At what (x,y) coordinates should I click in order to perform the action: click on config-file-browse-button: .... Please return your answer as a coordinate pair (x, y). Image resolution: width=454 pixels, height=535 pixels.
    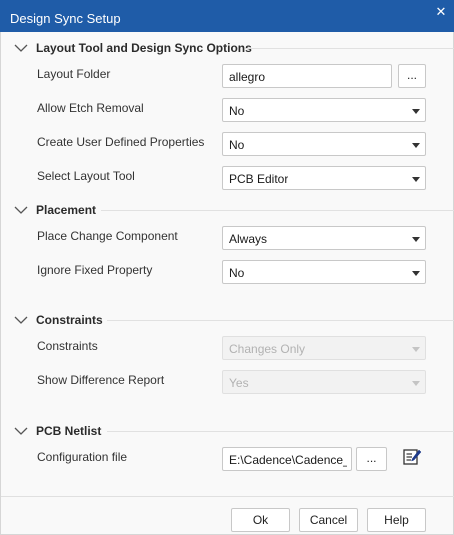
    Looking at the image, I should click on (371, 459).